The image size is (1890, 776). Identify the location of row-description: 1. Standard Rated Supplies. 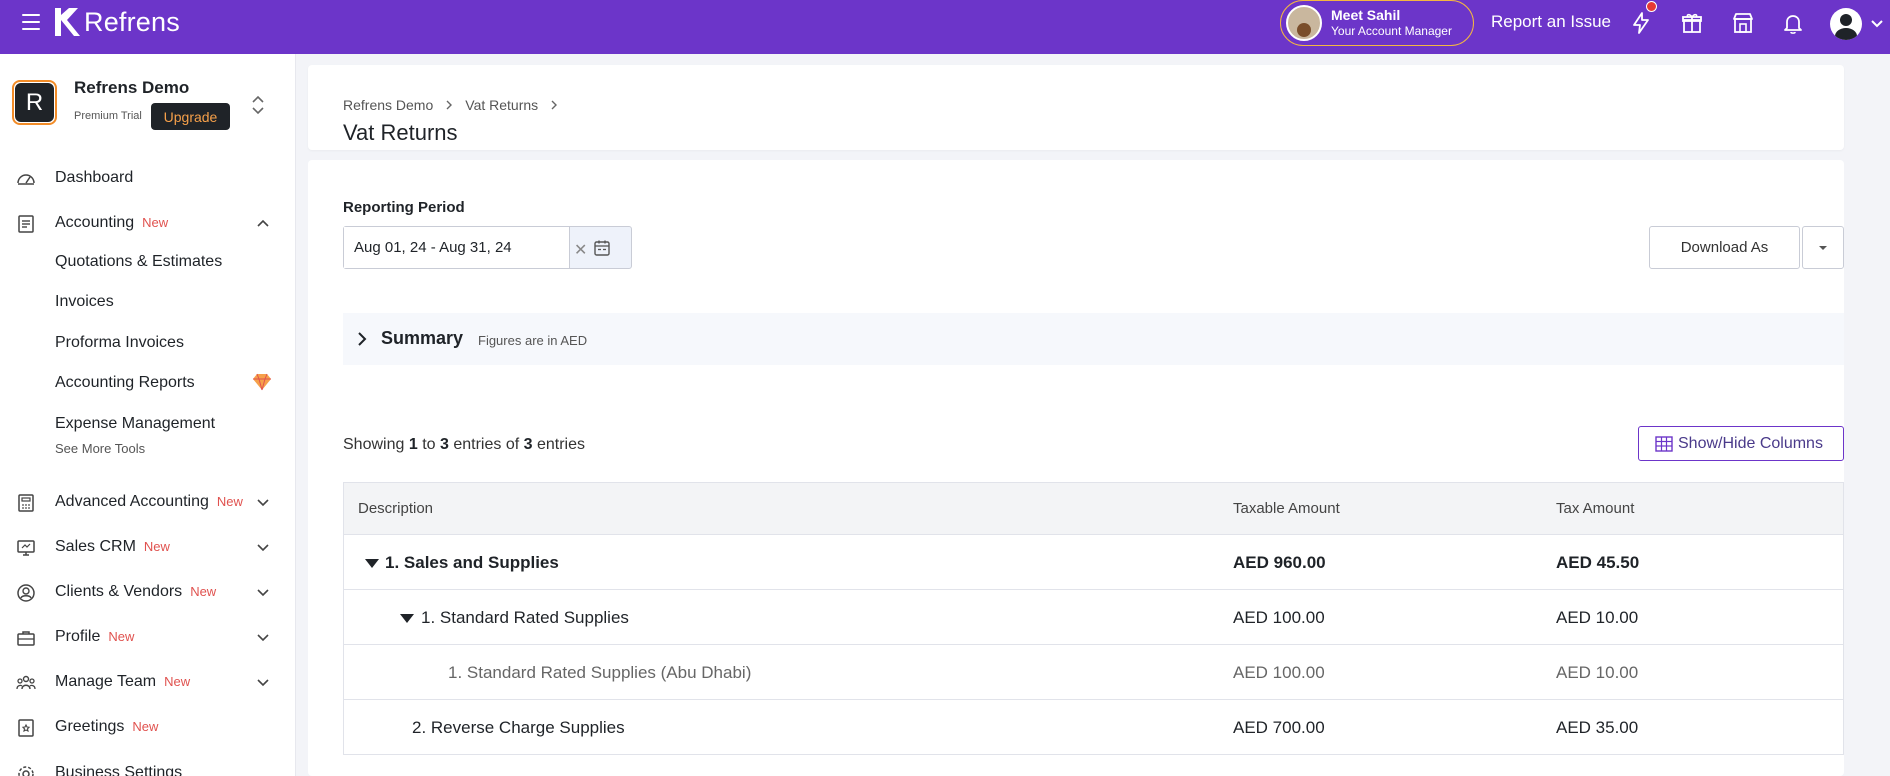
(525, 617).